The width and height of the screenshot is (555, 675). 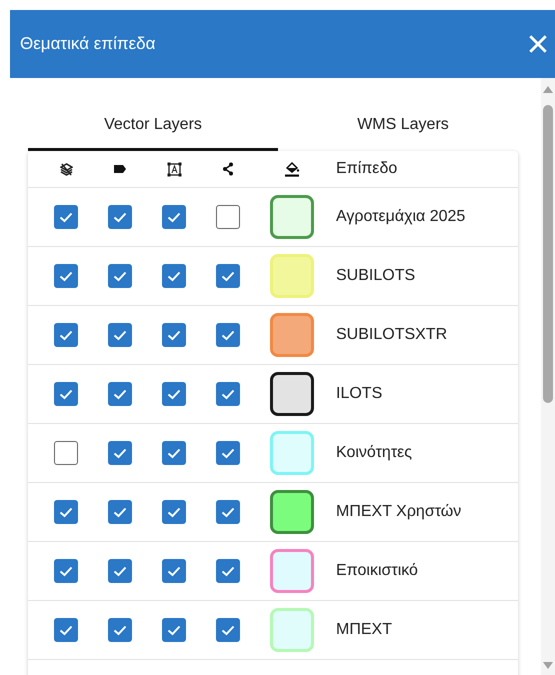 What do you see at coordinates (399, 512) in the screenshot?
I see `layer-name: ΜΠΕΧΤ Χρηστών` at bounding box center [399, 512].